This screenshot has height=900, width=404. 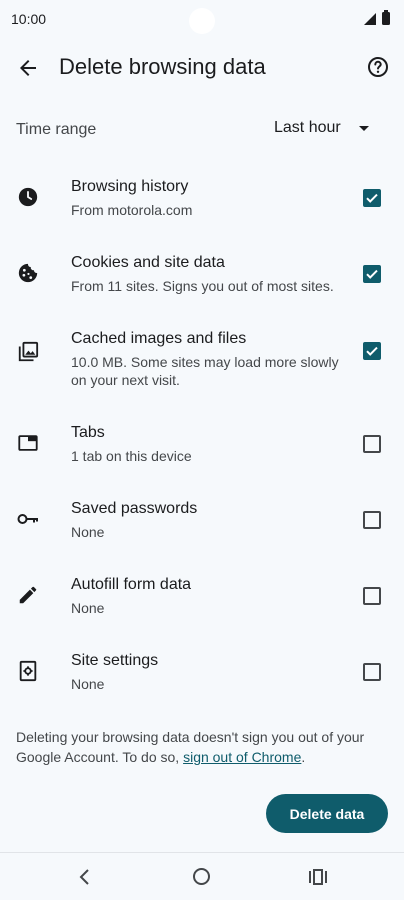 I want to click on tab-icon, so click(x=28, y=443).